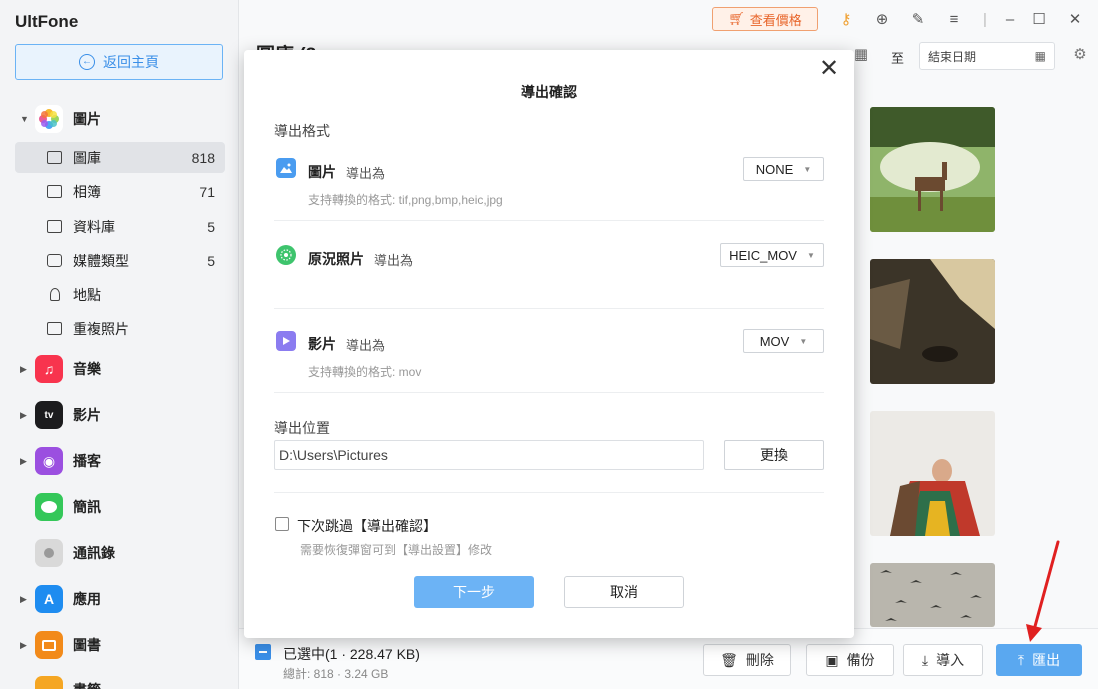  Describe the element at coordinates (474, 592) in the screenshot. I see `next-step-button: 下一步` at that location.